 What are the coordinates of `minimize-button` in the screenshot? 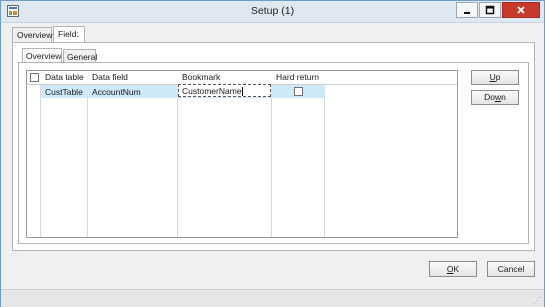 It's located at (467, 10).